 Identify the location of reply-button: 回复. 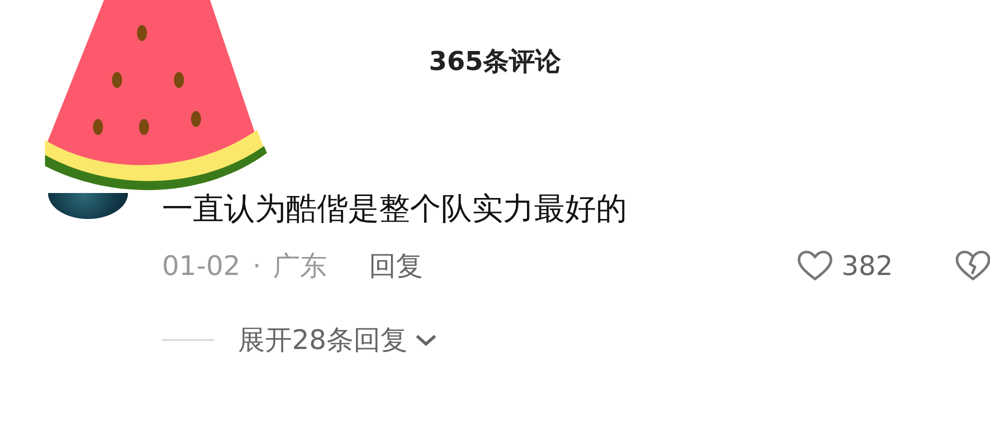
(396, 266).